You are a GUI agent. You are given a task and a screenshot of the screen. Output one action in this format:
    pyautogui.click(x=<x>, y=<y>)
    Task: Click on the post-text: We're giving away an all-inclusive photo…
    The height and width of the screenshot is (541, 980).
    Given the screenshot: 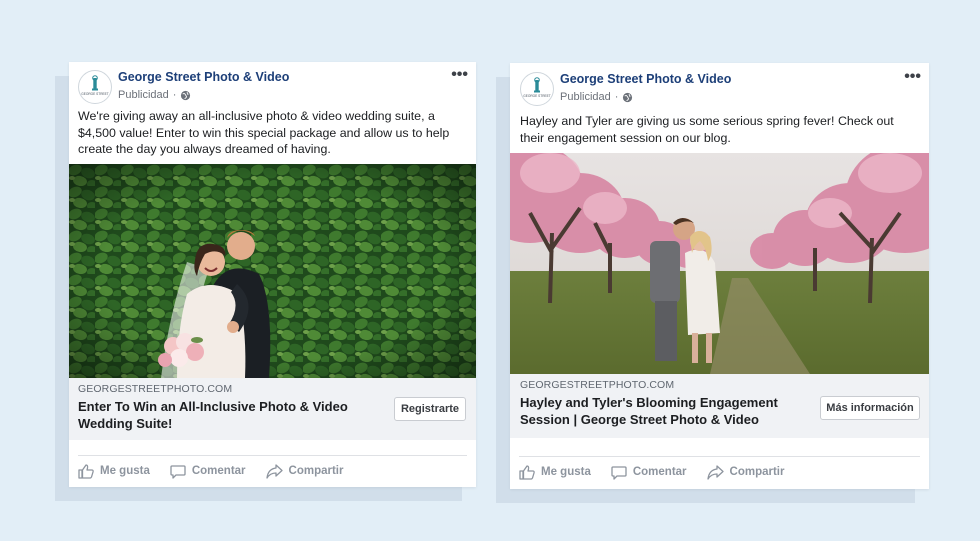 What is the action you would take?
    pyautogui.click(x=264, y=132)
    